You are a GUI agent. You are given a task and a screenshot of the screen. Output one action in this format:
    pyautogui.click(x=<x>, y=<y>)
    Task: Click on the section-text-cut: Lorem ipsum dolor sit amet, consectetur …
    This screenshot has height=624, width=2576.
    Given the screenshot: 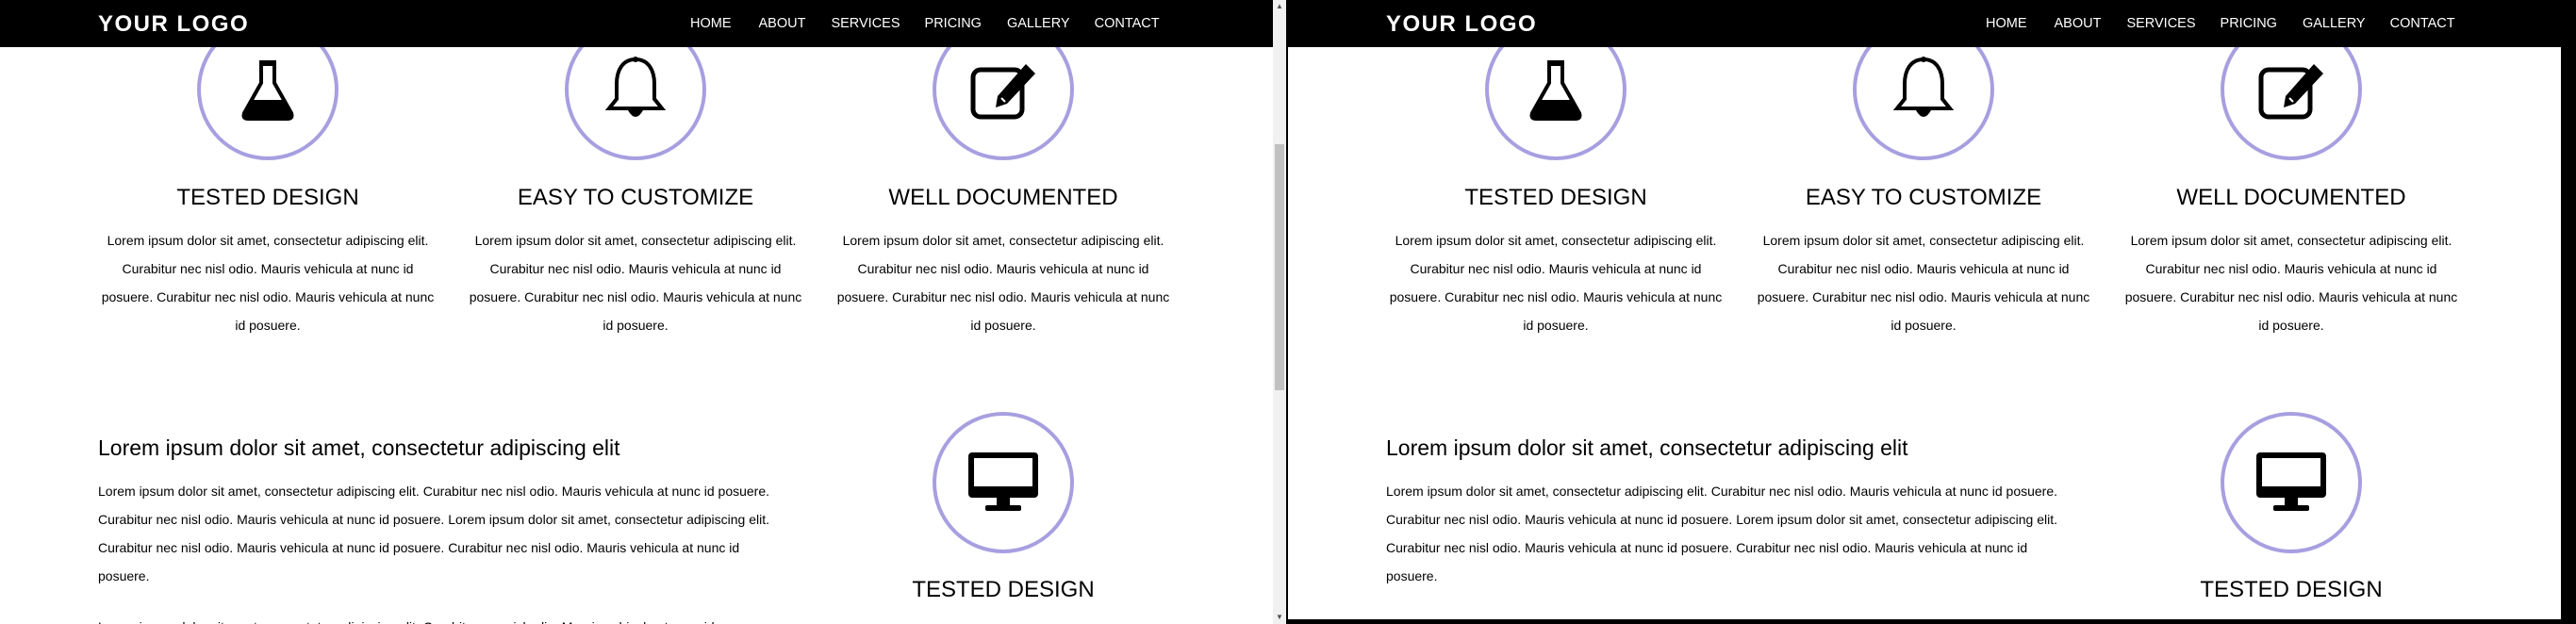 What is the action you would take?
    pyautogui.click(x=447, y=618)
    